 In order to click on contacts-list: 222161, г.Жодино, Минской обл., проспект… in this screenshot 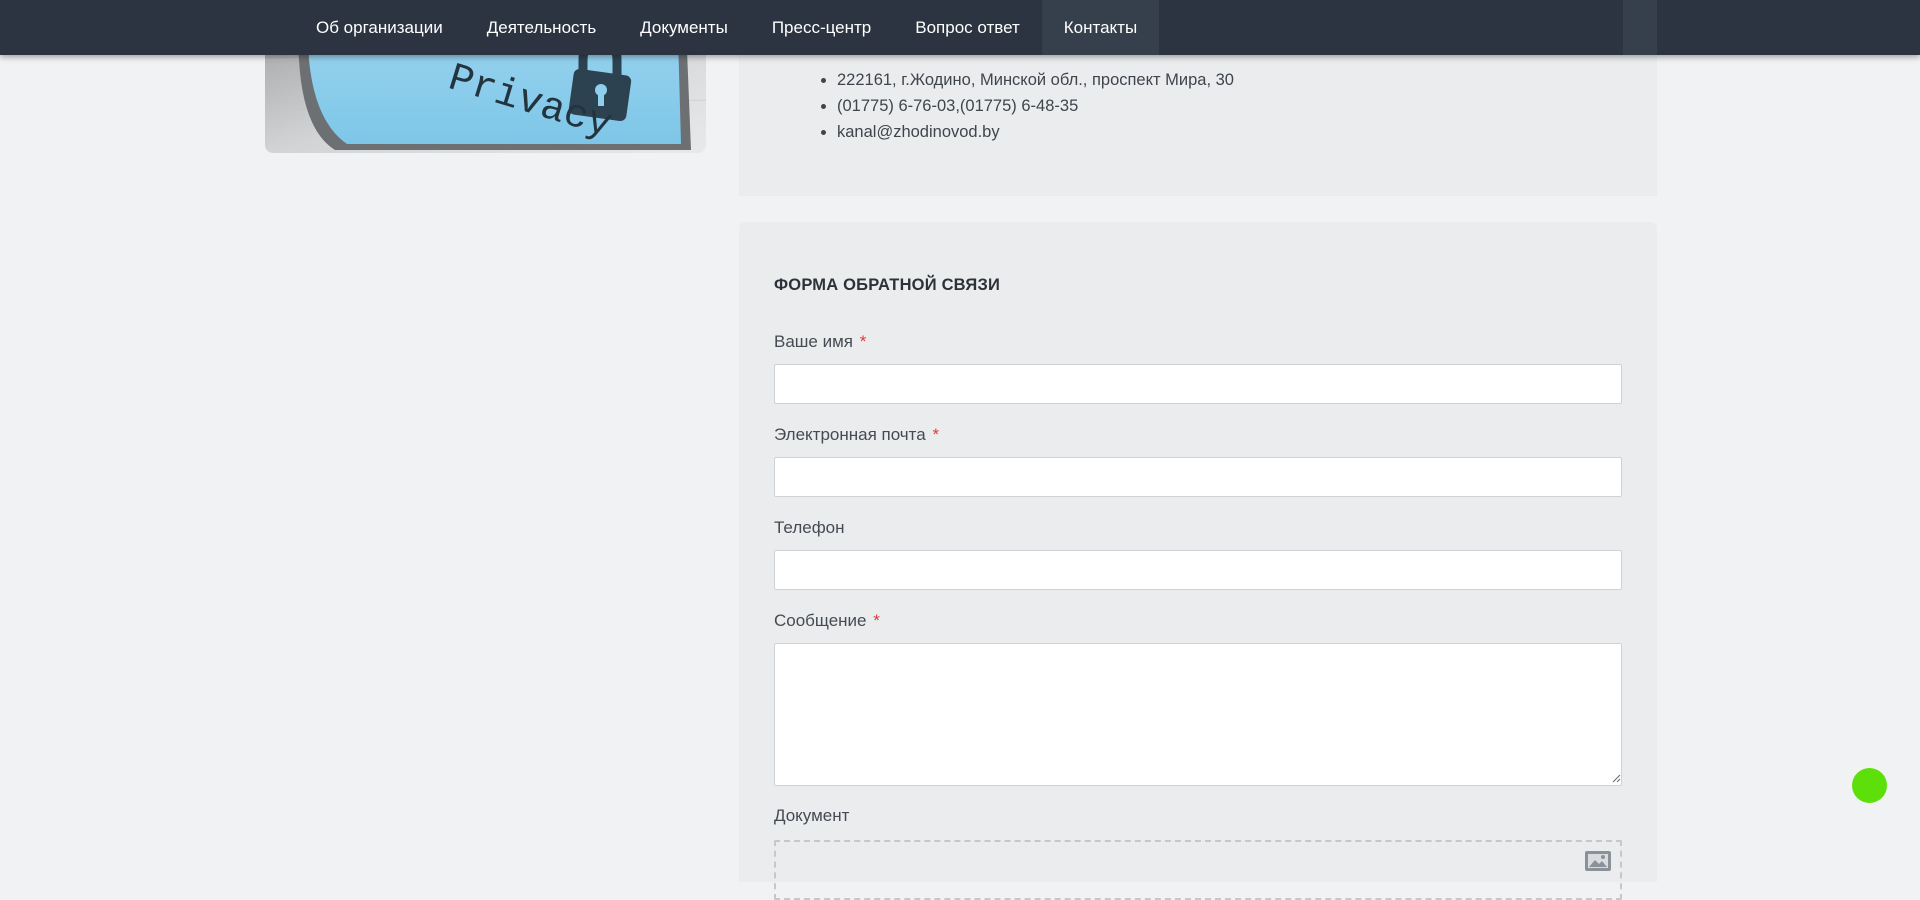, I will do `click(1025, 106)`.